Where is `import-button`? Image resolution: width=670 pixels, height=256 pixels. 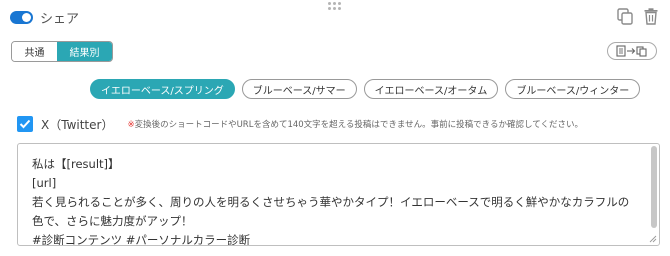
import-button is located at coordinates (632, 51).